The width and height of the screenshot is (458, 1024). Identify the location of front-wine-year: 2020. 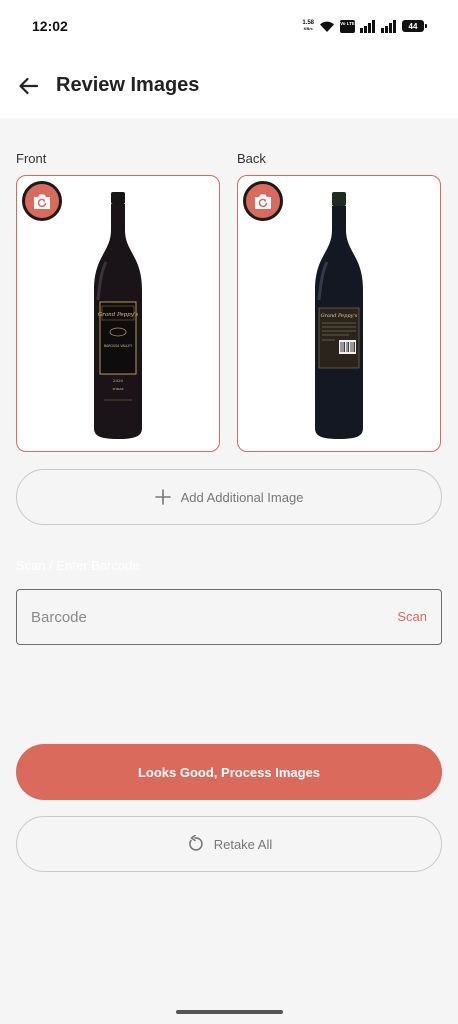
(118, 380).